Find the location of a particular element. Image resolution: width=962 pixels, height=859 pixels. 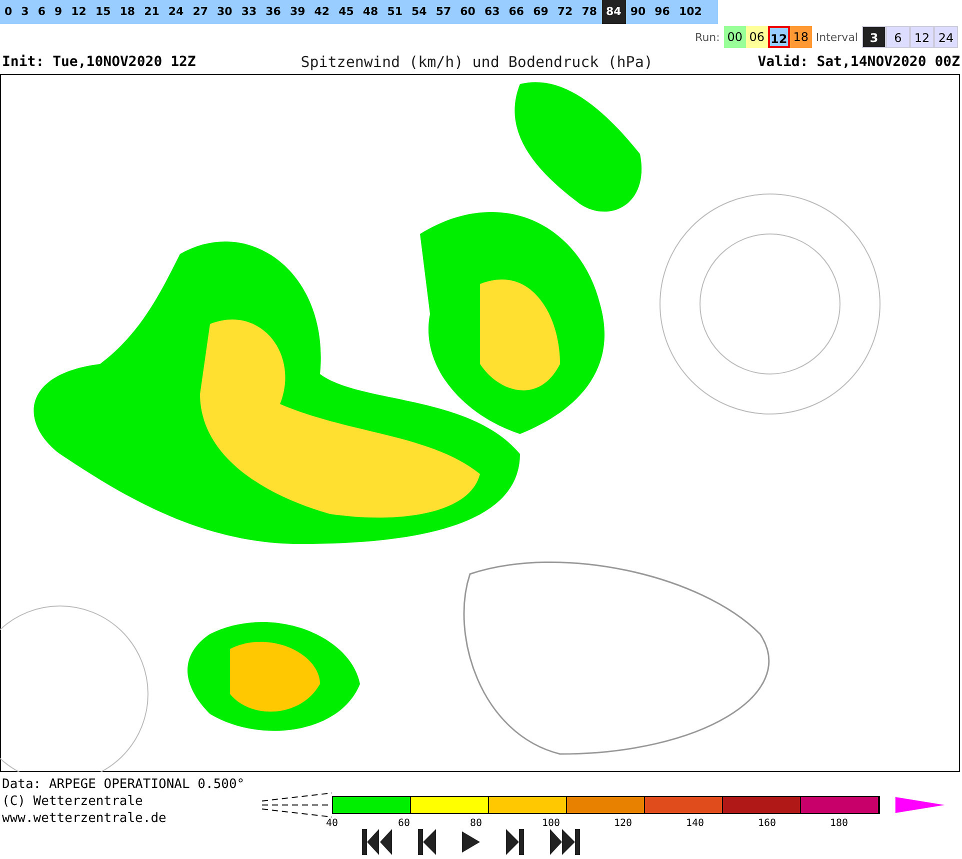

skip-to-end-button is located at coordinates (565, 842).